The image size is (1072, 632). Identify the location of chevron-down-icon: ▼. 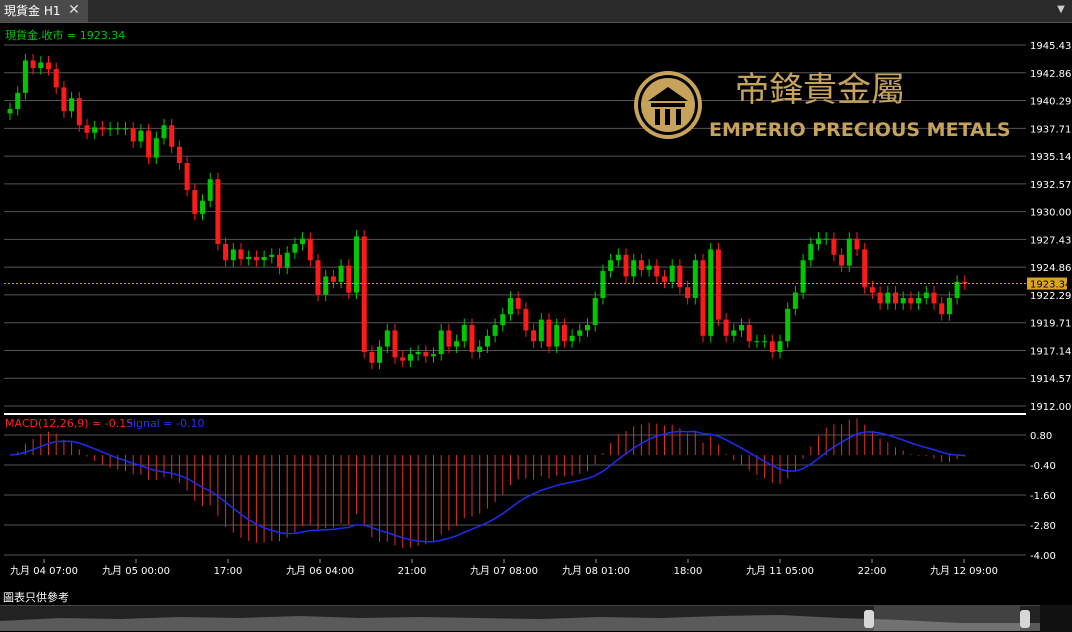
(1061, 10).